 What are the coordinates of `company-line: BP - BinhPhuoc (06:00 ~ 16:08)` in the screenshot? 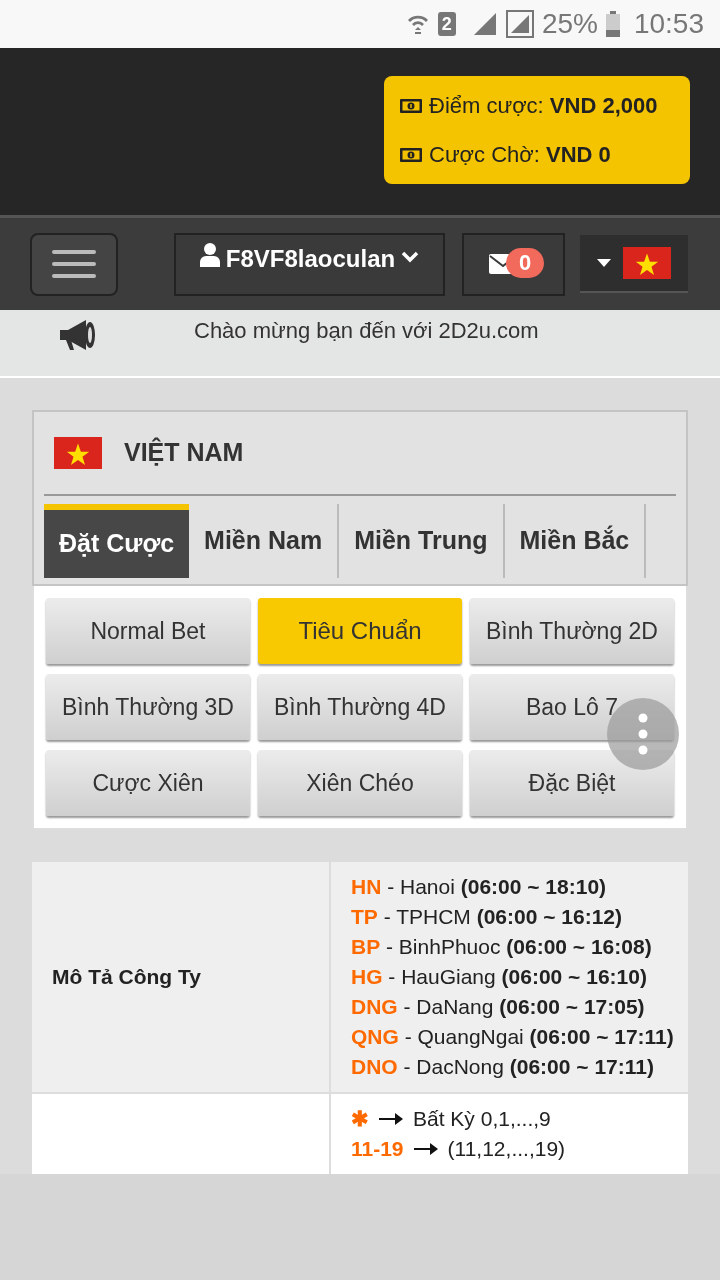 It's located at (502, 947).